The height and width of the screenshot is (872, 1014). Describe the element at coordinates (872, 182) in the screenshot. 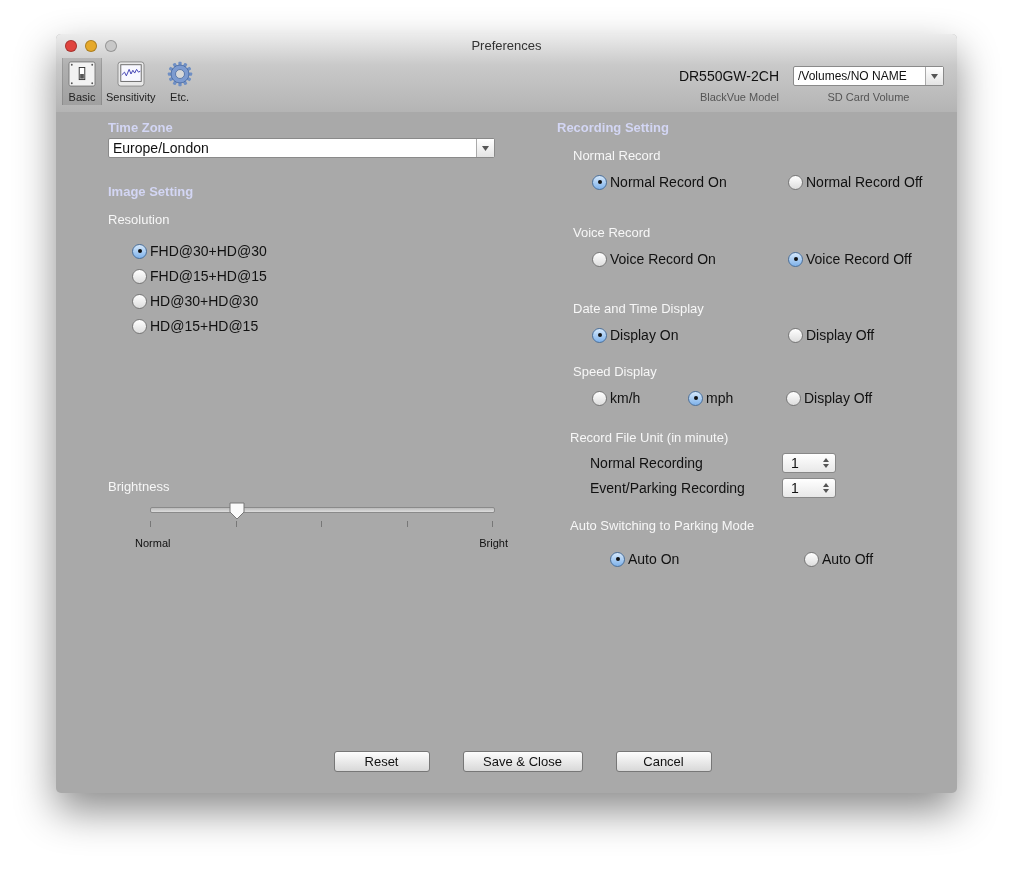

I see `radio-option: Normal Record Off` at that location.